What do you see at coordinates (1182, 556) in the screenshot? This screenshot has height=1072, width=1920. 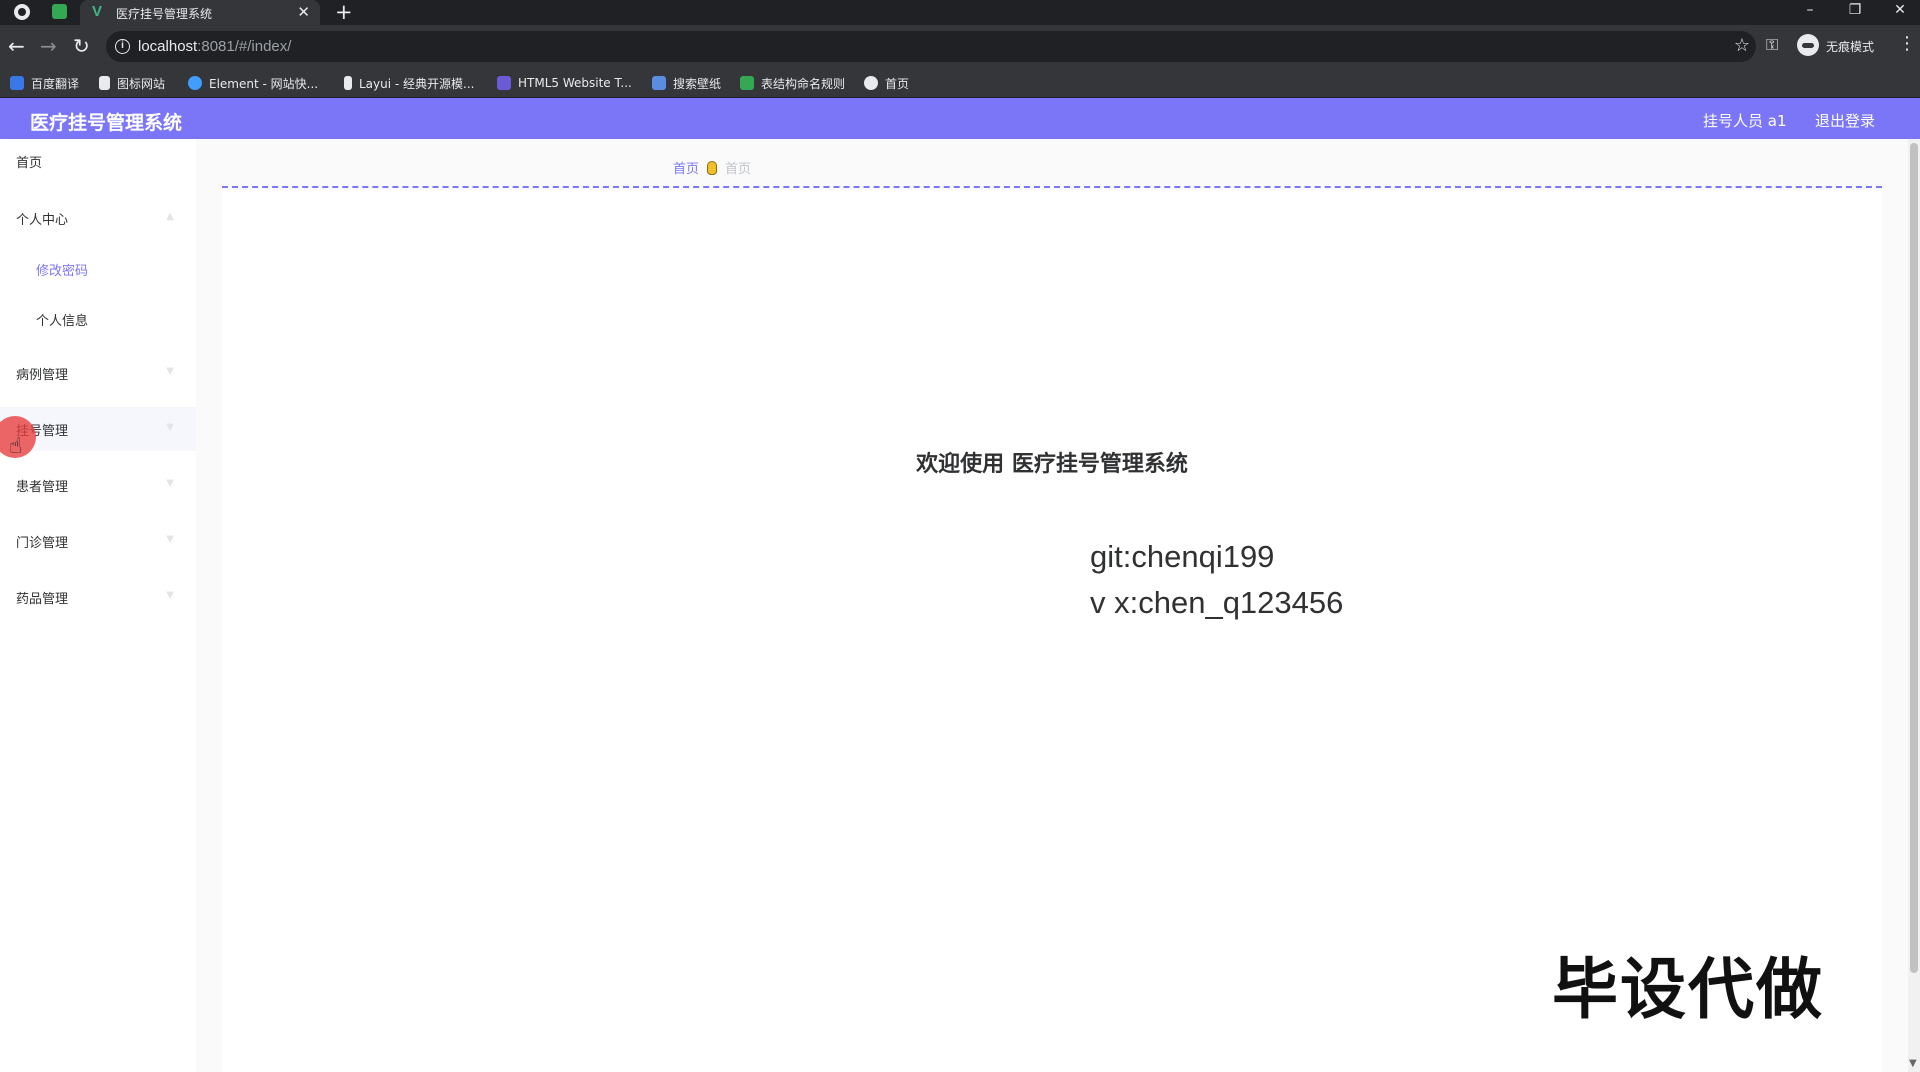 I see `contact-git: git:chenqi199` at bounding box center [1182, 556].